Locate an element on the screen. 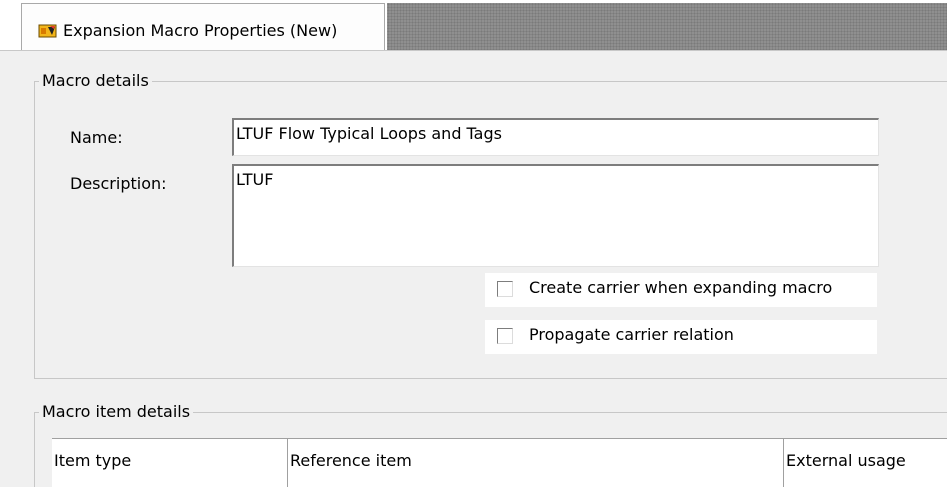 Image resolution: width=947 pixels, height=487 pixels. create-carrier-row: Create carrier when expanding macro is located at coordinates (681, 290).